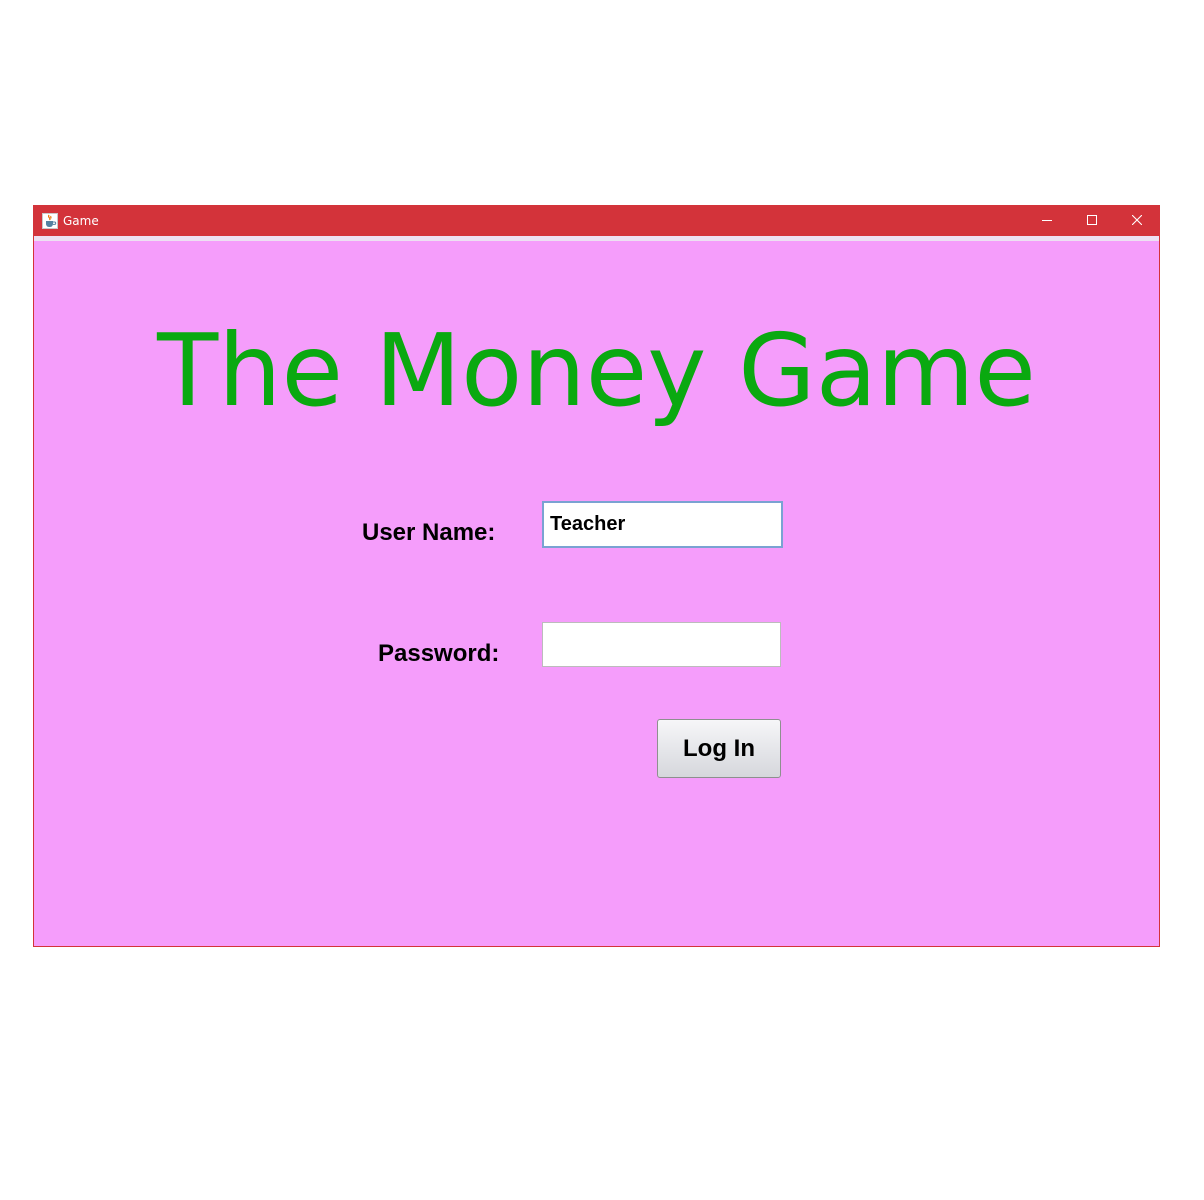 The height and width of the screenshot is (1200, 1204). I want to click on login-button: Log In, so click(719, 748).